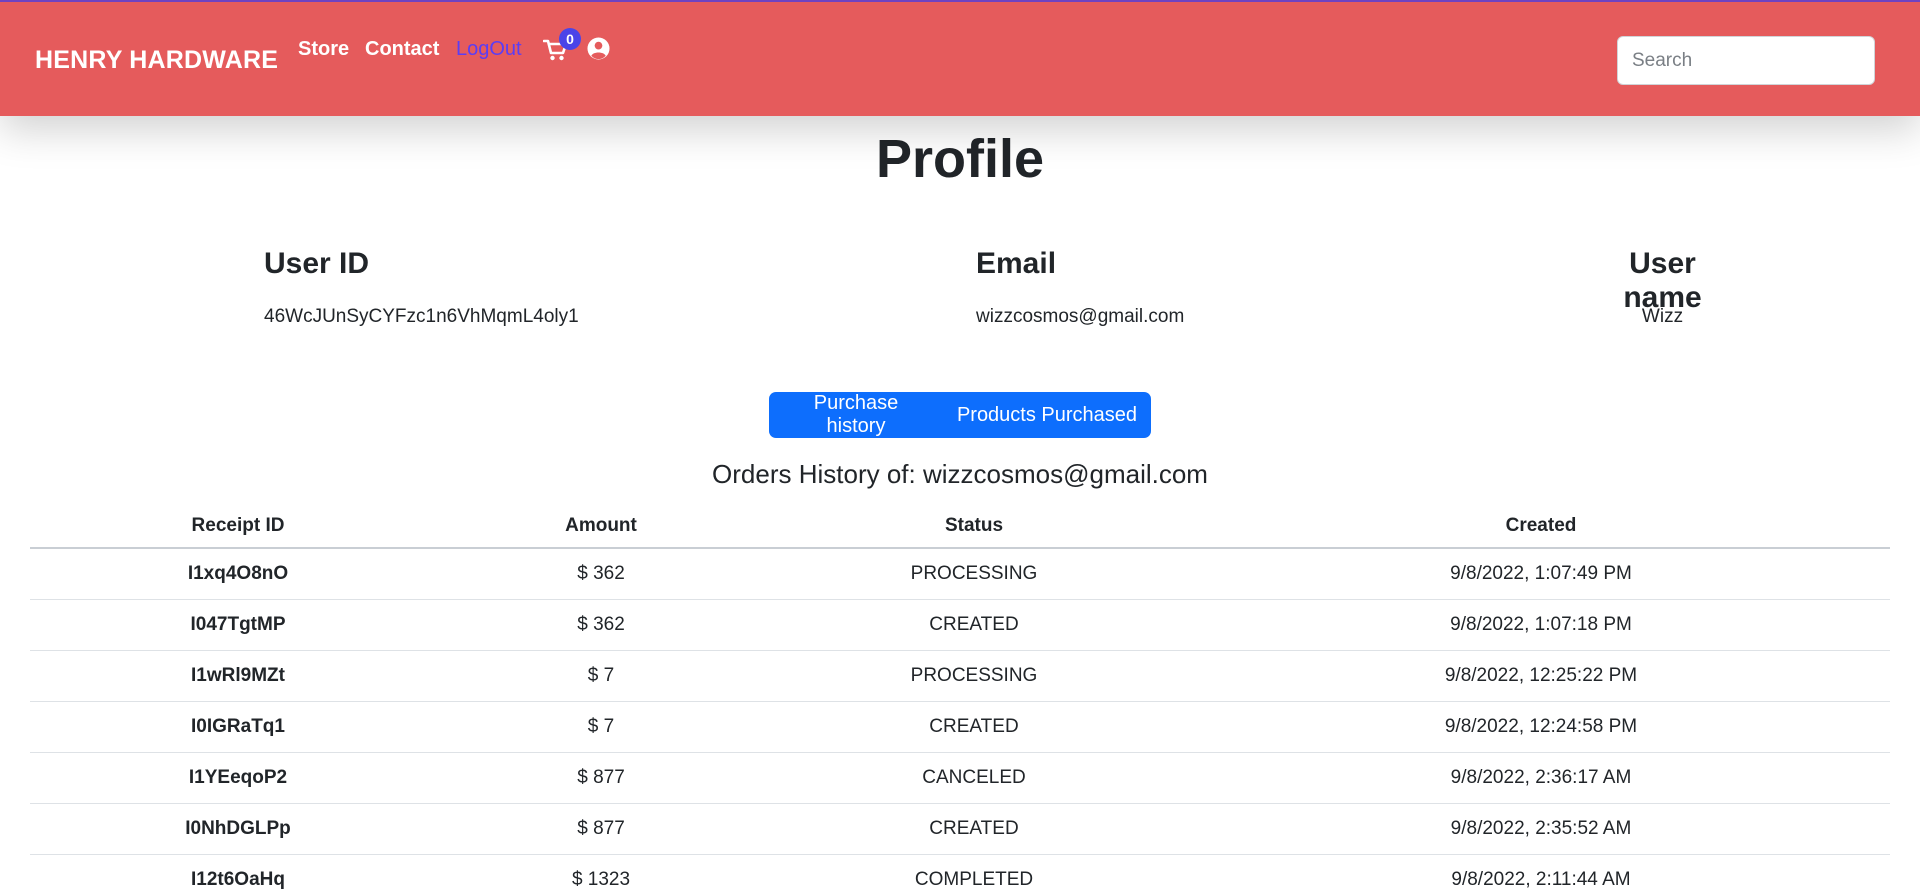 This screenshot has height=892, width=1920. What do you see at coordinates (1541, 527) in the screenshot?
I see `column-created: Created` at bounding box center [1541, 527].